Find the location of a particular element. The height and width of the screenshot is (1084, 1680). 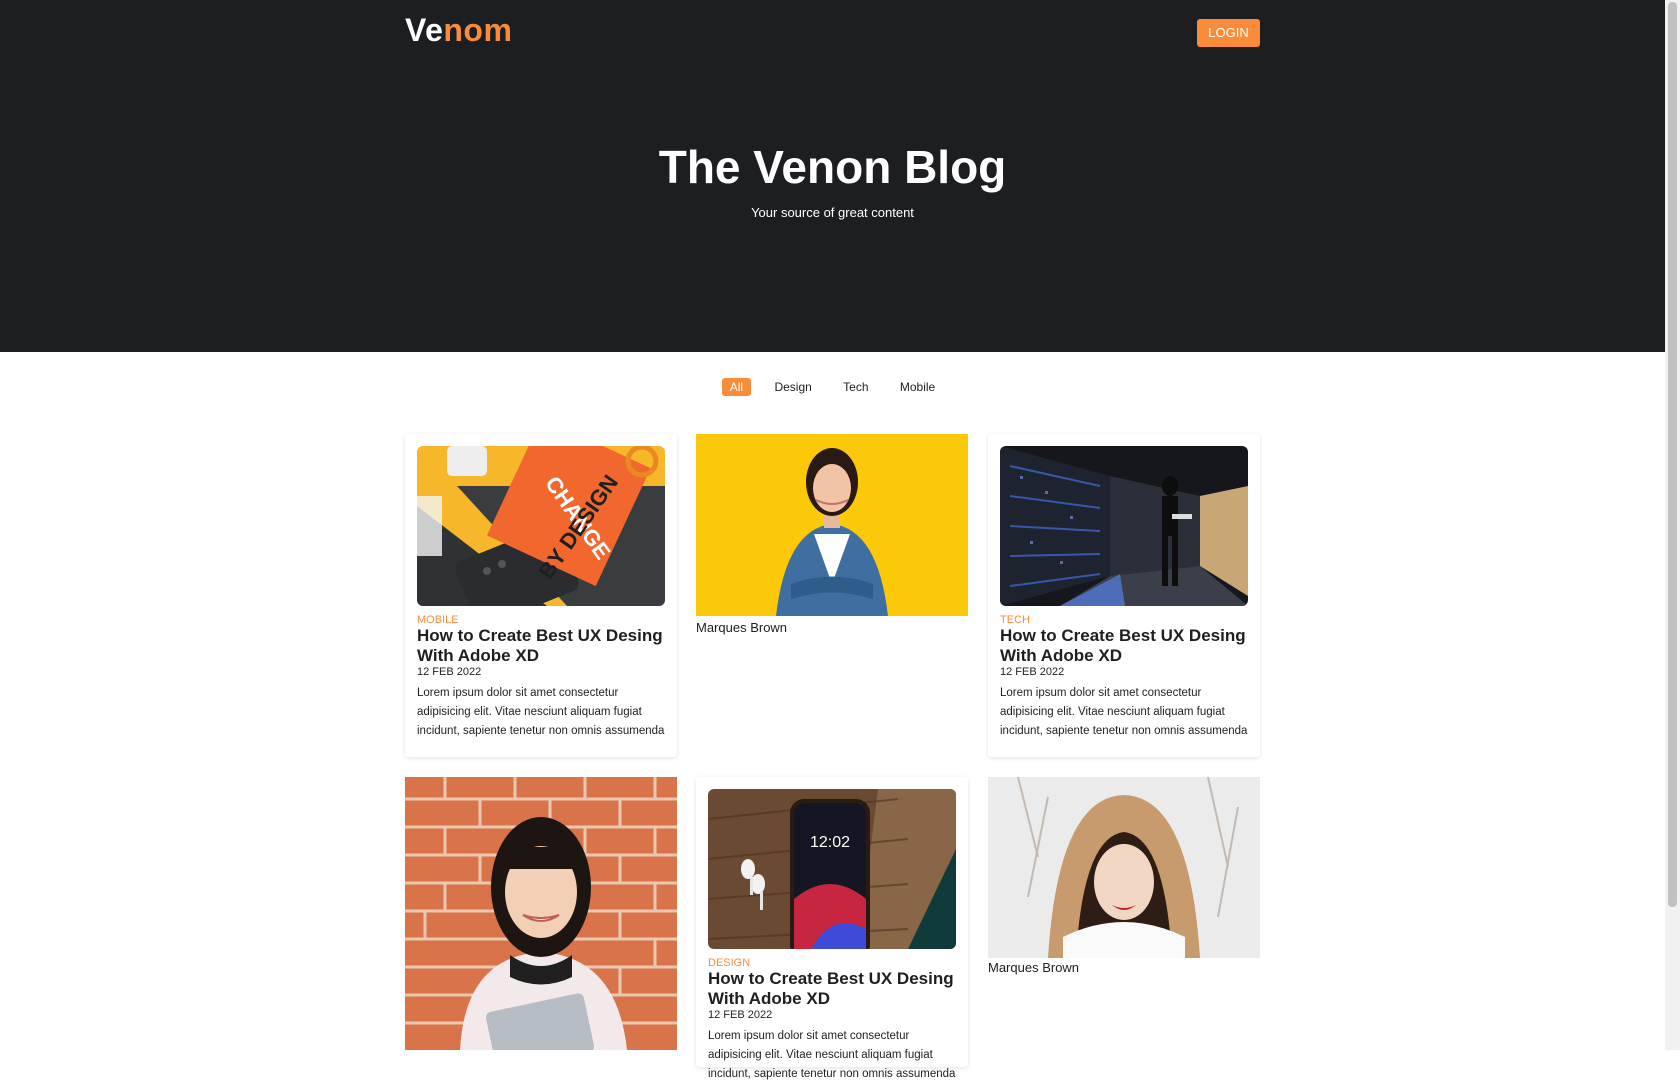

hero-title: The Venon Blog is located at coordinates (832, 167).